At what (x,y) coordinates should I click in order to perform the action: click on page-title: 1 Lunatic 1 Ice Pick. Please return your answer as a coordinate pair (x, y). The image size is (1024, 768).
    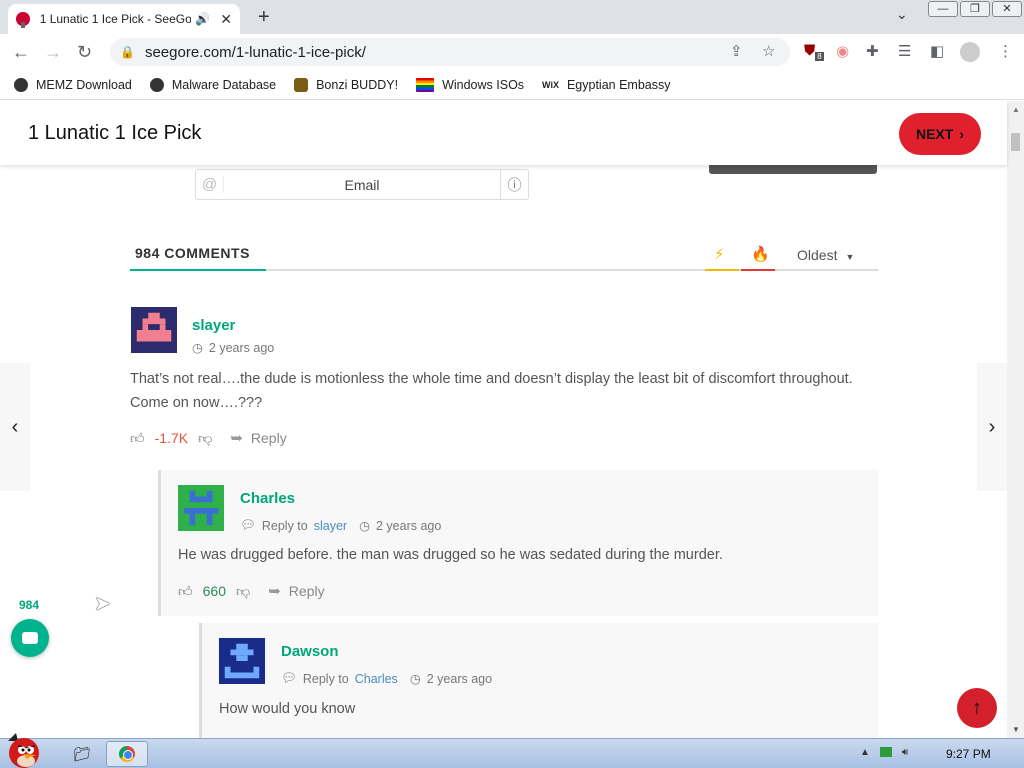
    Looking at the image, I should click on (115, 133).